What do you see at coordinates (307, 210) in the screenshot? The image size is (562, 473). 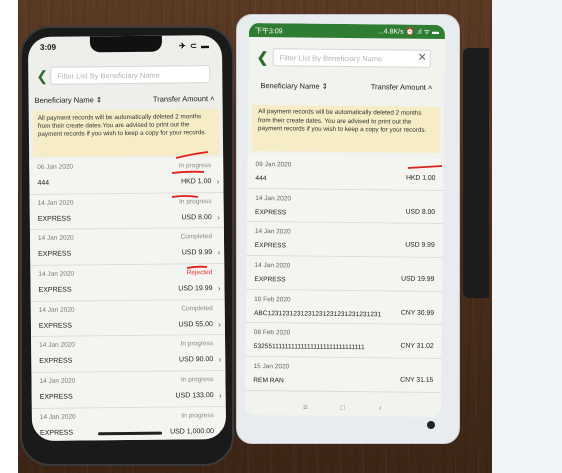 I see `red-pen-annotations` at bounding box center [307, 210].